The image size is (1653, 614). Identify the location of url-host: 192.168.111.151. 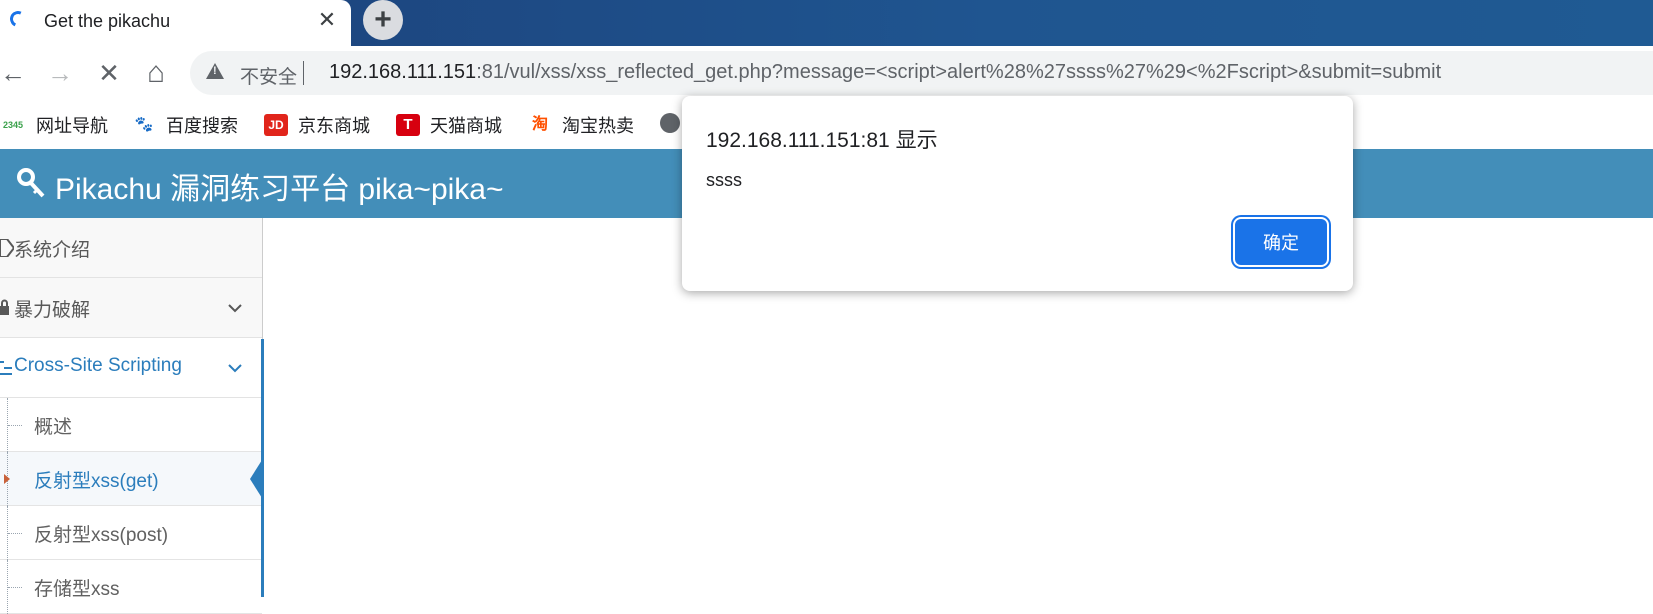
(403, 72).